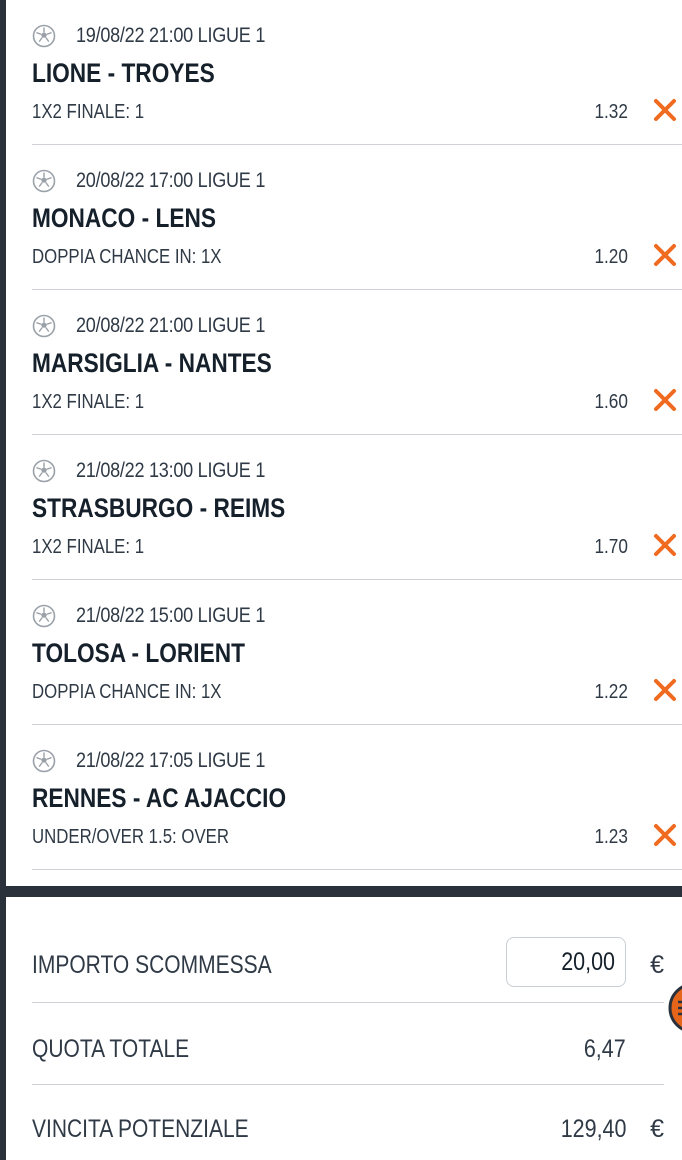 The height and width of the screenshot is (1160, 682). I want to click on event-datetime-league: 21/08/22 13:00 LIGUE 1, so click(171, 470).